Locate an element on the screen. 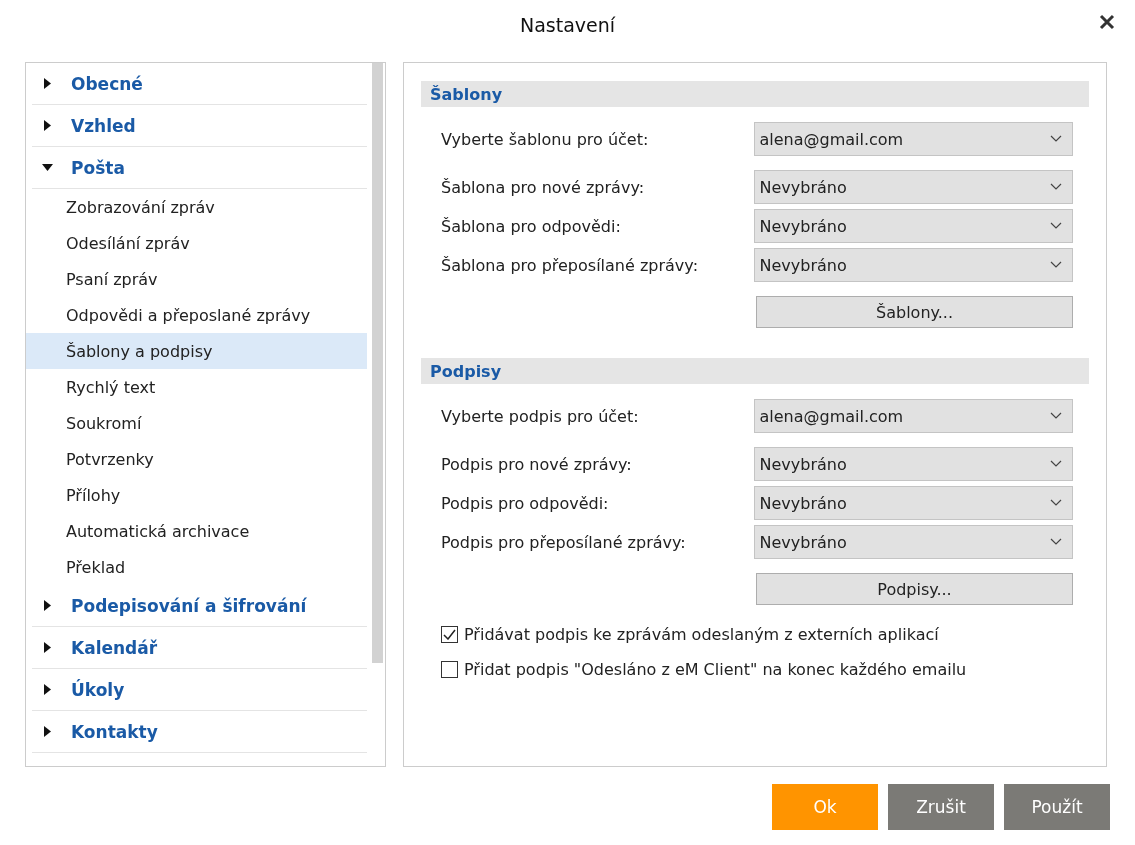  tree-item: Rychlý text is located at coordinates (196, 387).